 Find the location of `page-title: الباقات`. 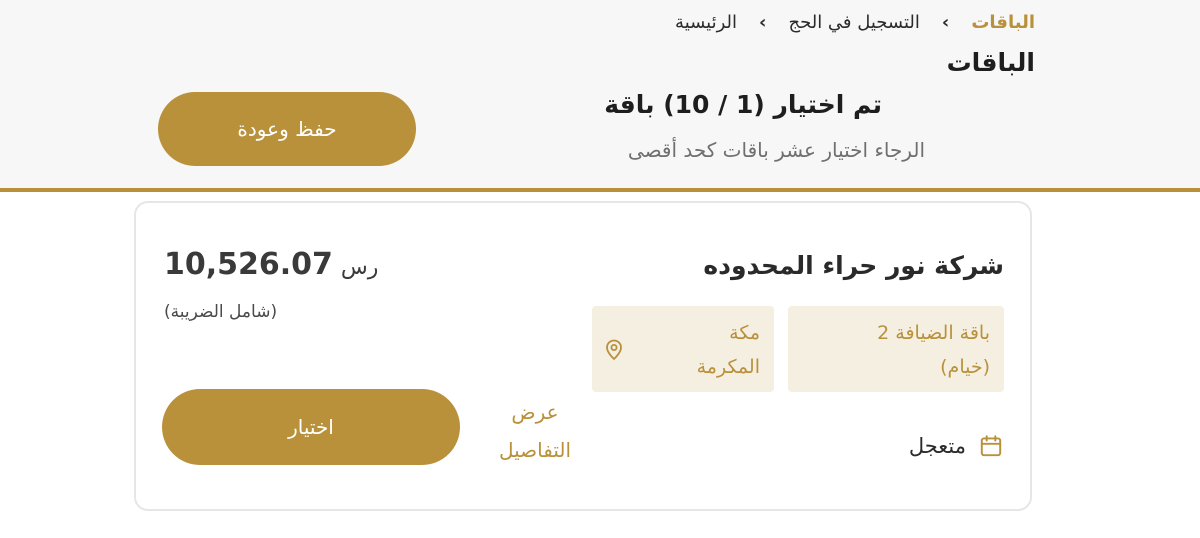

page-title: الباقات is located at coordinates (990, 62).